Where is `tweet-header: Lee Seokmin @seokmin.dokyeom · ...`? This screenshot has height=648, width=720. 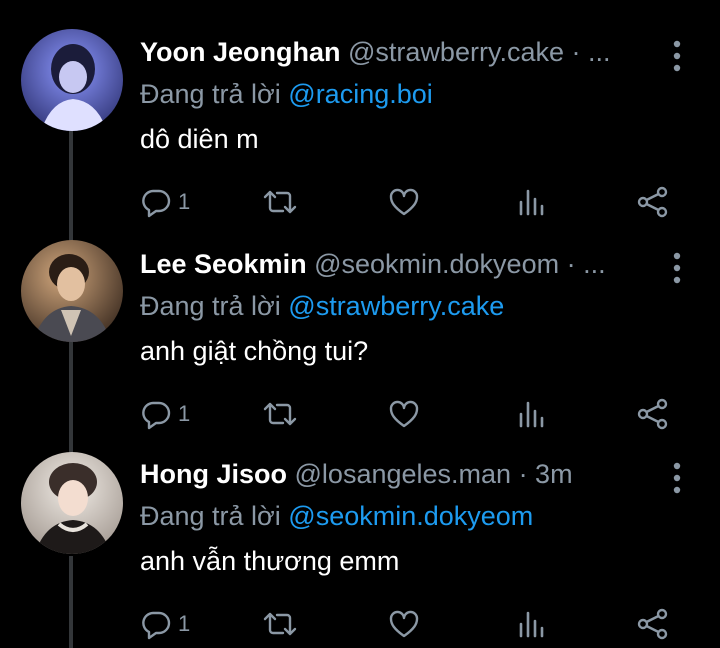
tweet-header: Lee Seokmin @seokmin.dokyeom · ... is located at coordinates (400, 264).